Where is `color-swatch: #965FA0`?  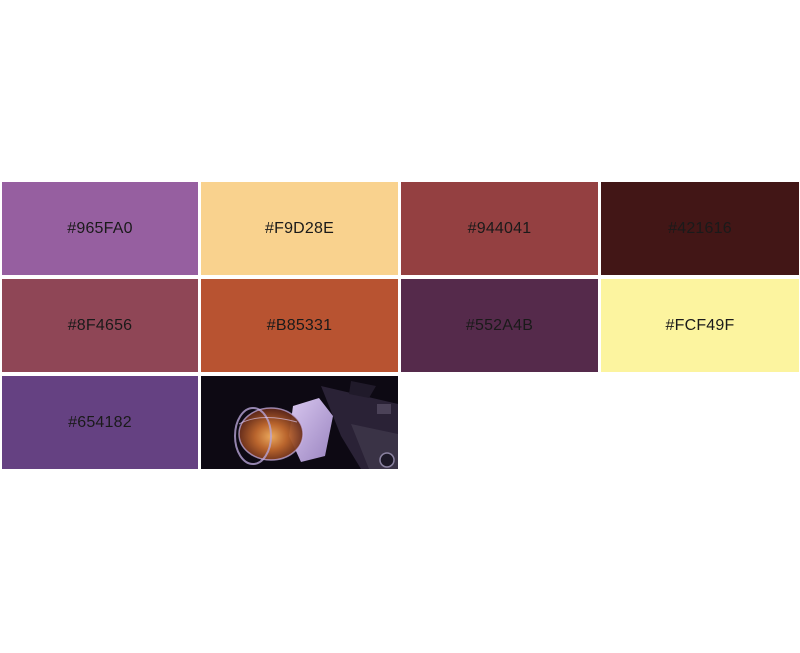
color-swatch: #965FA0 is located at coordinates (100, 228).